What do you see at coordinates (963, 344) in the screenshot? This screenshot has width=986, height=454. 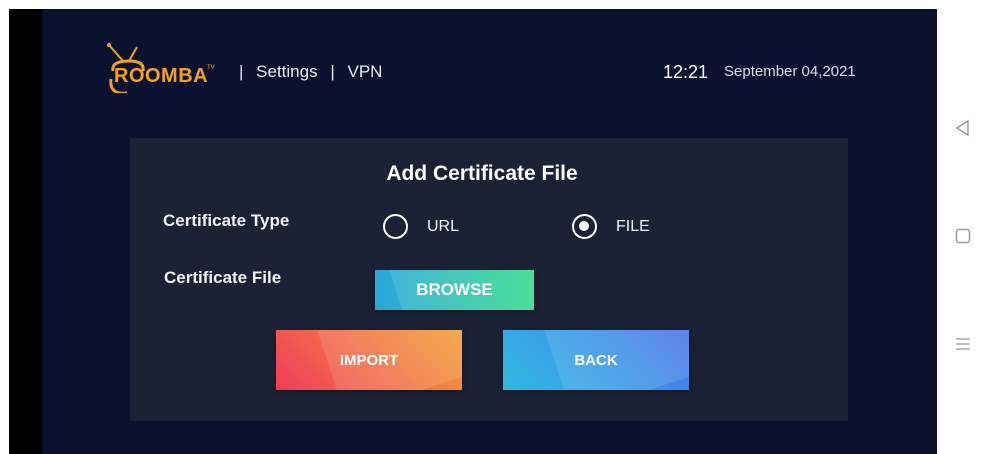 I see `menu-lines-icon` at bounding box center [963, 344].